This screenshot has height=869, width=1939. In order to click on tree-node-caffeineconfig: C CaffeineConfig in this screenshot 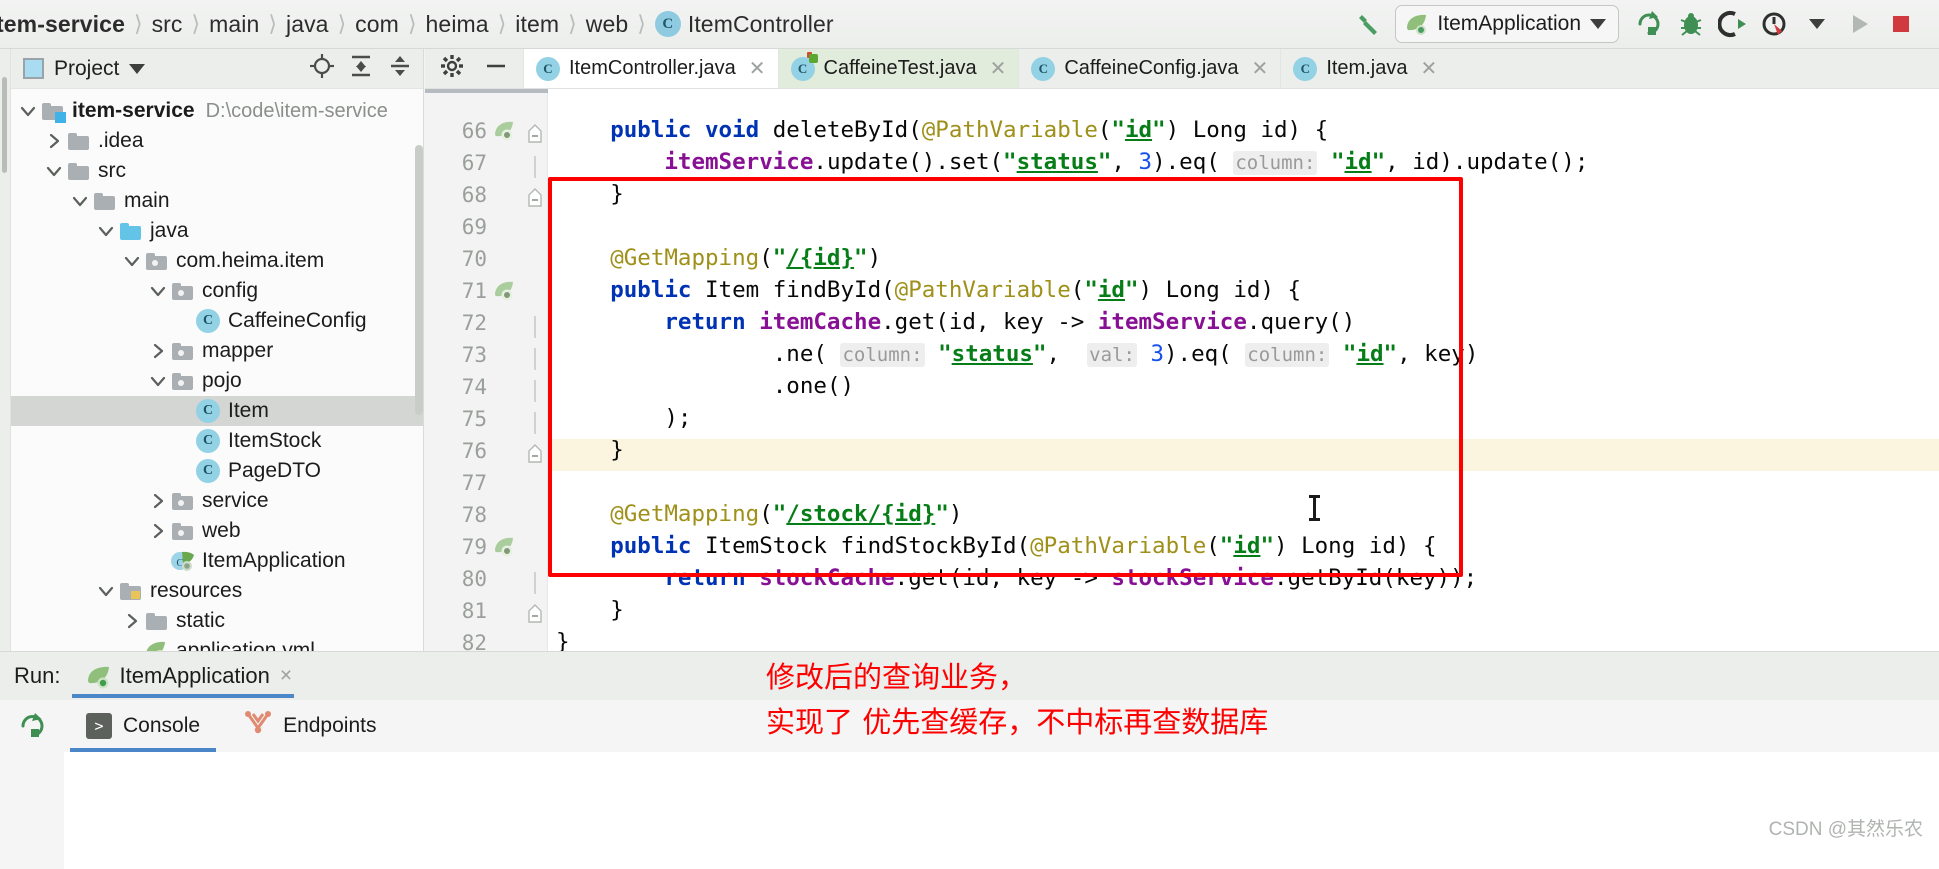, I will do `click(217, 321)`.